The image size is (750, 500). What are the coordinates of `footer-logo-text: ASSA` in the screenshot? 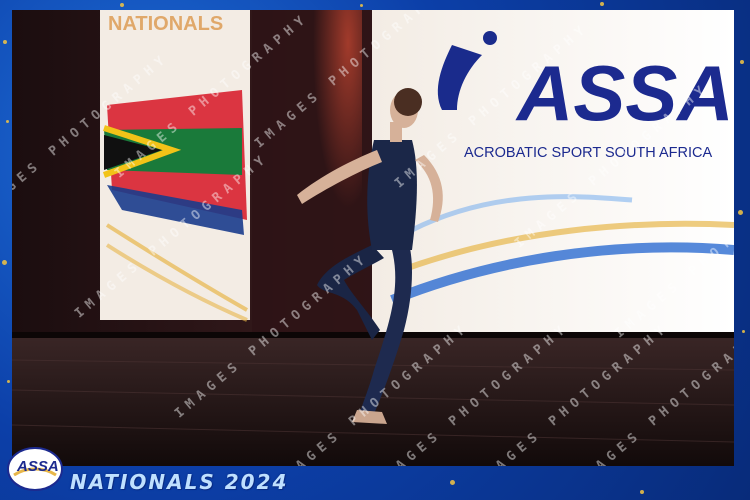 It's located at (37, 466).